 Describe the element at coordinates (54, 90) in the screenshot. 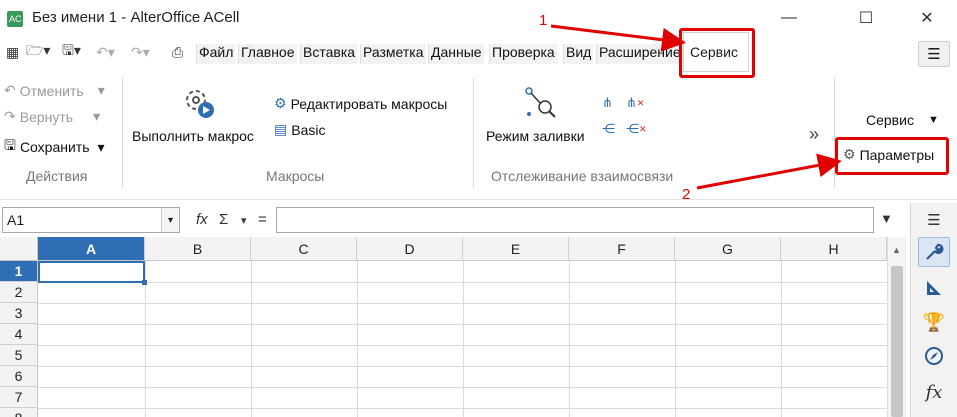

I see `undo-button: ↶ Отменить ▾` at that location.